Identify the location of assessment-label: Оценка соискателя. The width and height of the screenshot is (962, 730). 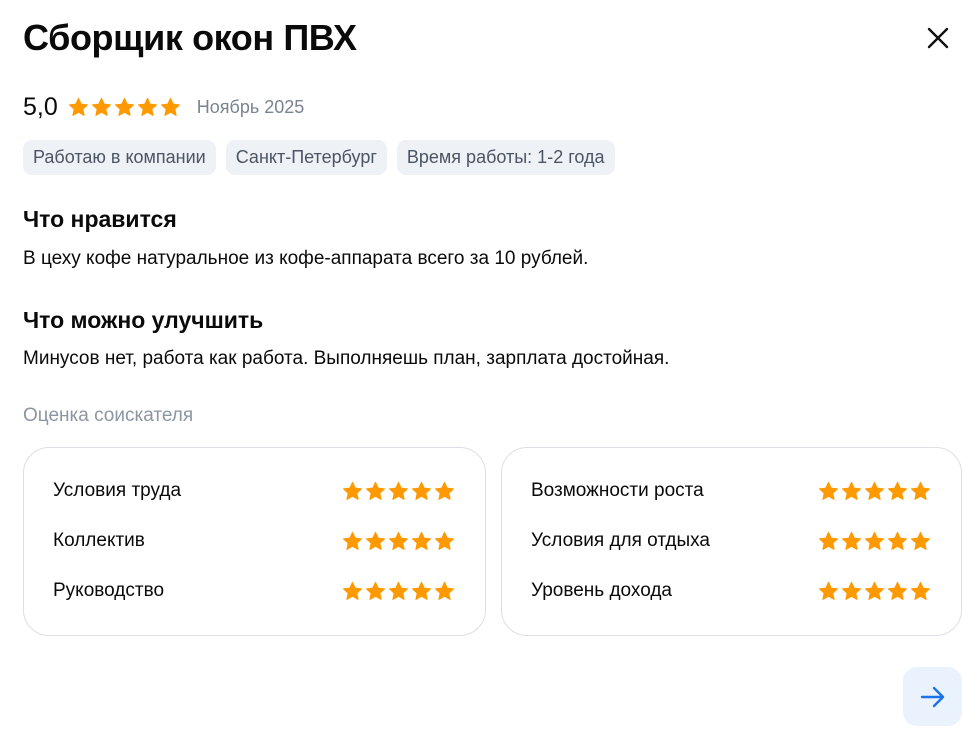
(108, 415).